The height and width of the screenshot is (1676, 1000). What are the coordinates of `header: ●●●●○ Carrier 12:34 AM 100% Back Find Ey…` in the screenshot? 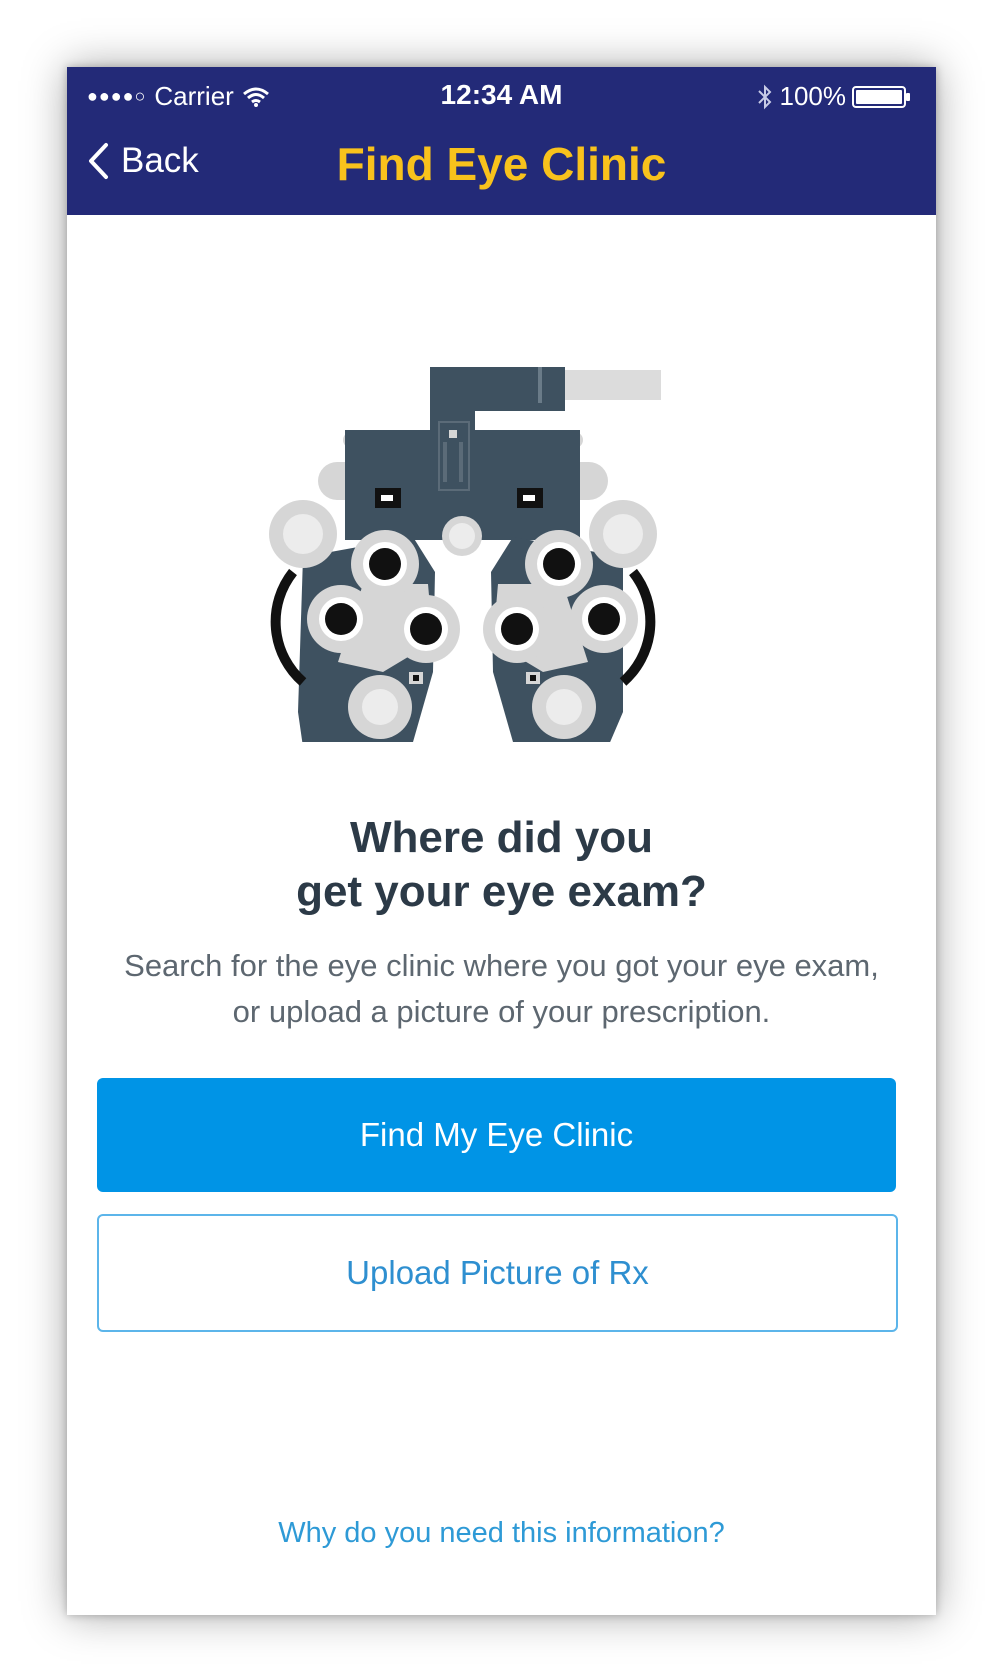 It's located at (501, 141).